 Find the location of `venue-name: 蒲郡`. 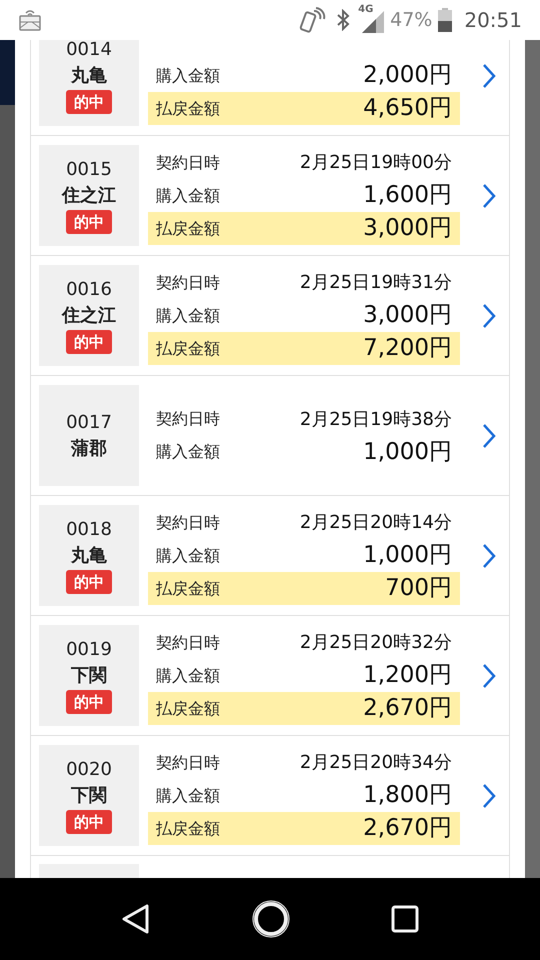

venue-name: 蒲郡 is located at coordinates (89, 448).